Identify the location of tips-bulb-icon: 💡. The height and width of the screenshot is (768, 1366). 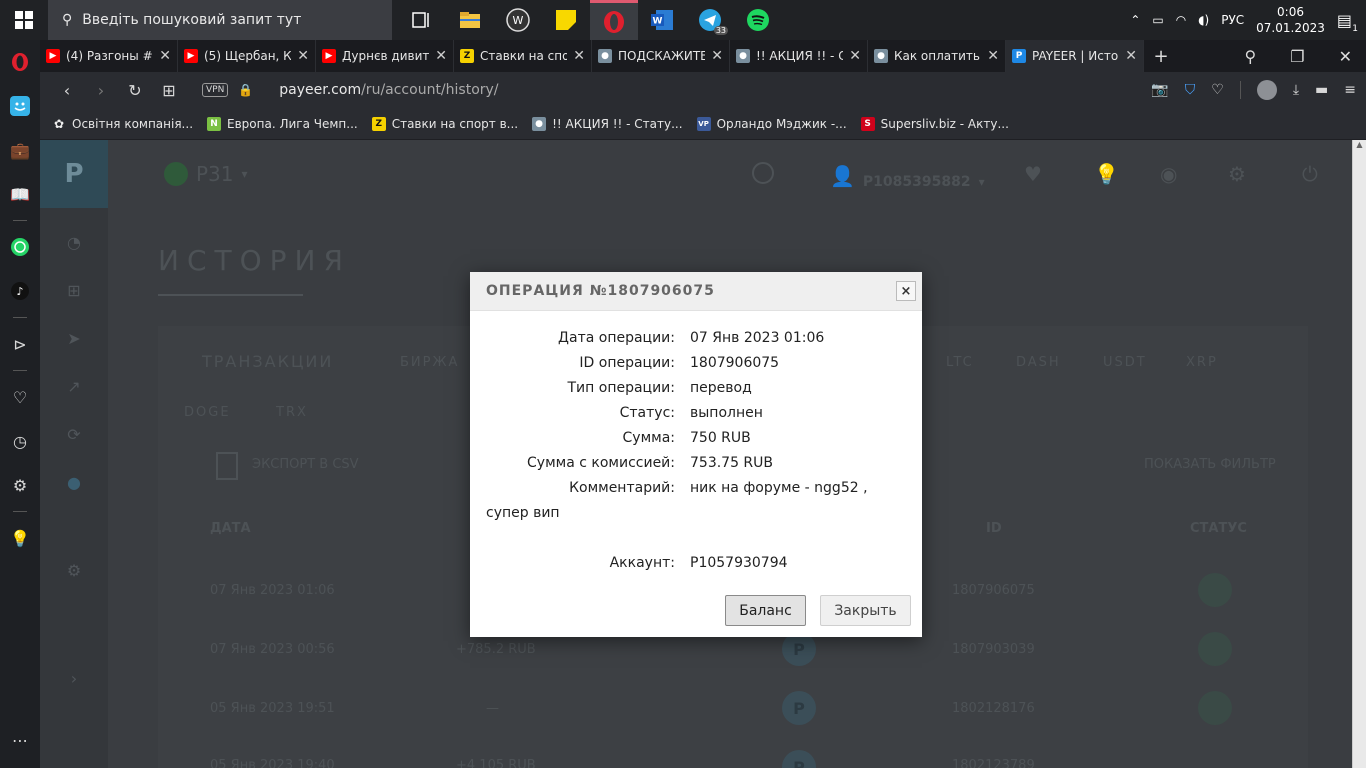
(1106, 174).